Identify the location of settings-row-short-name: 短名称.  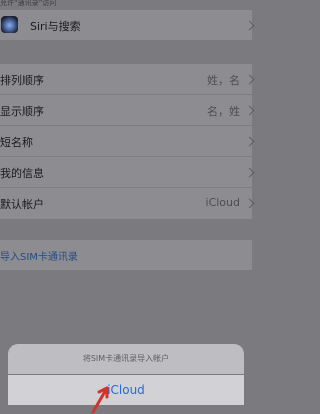
(127, 141).